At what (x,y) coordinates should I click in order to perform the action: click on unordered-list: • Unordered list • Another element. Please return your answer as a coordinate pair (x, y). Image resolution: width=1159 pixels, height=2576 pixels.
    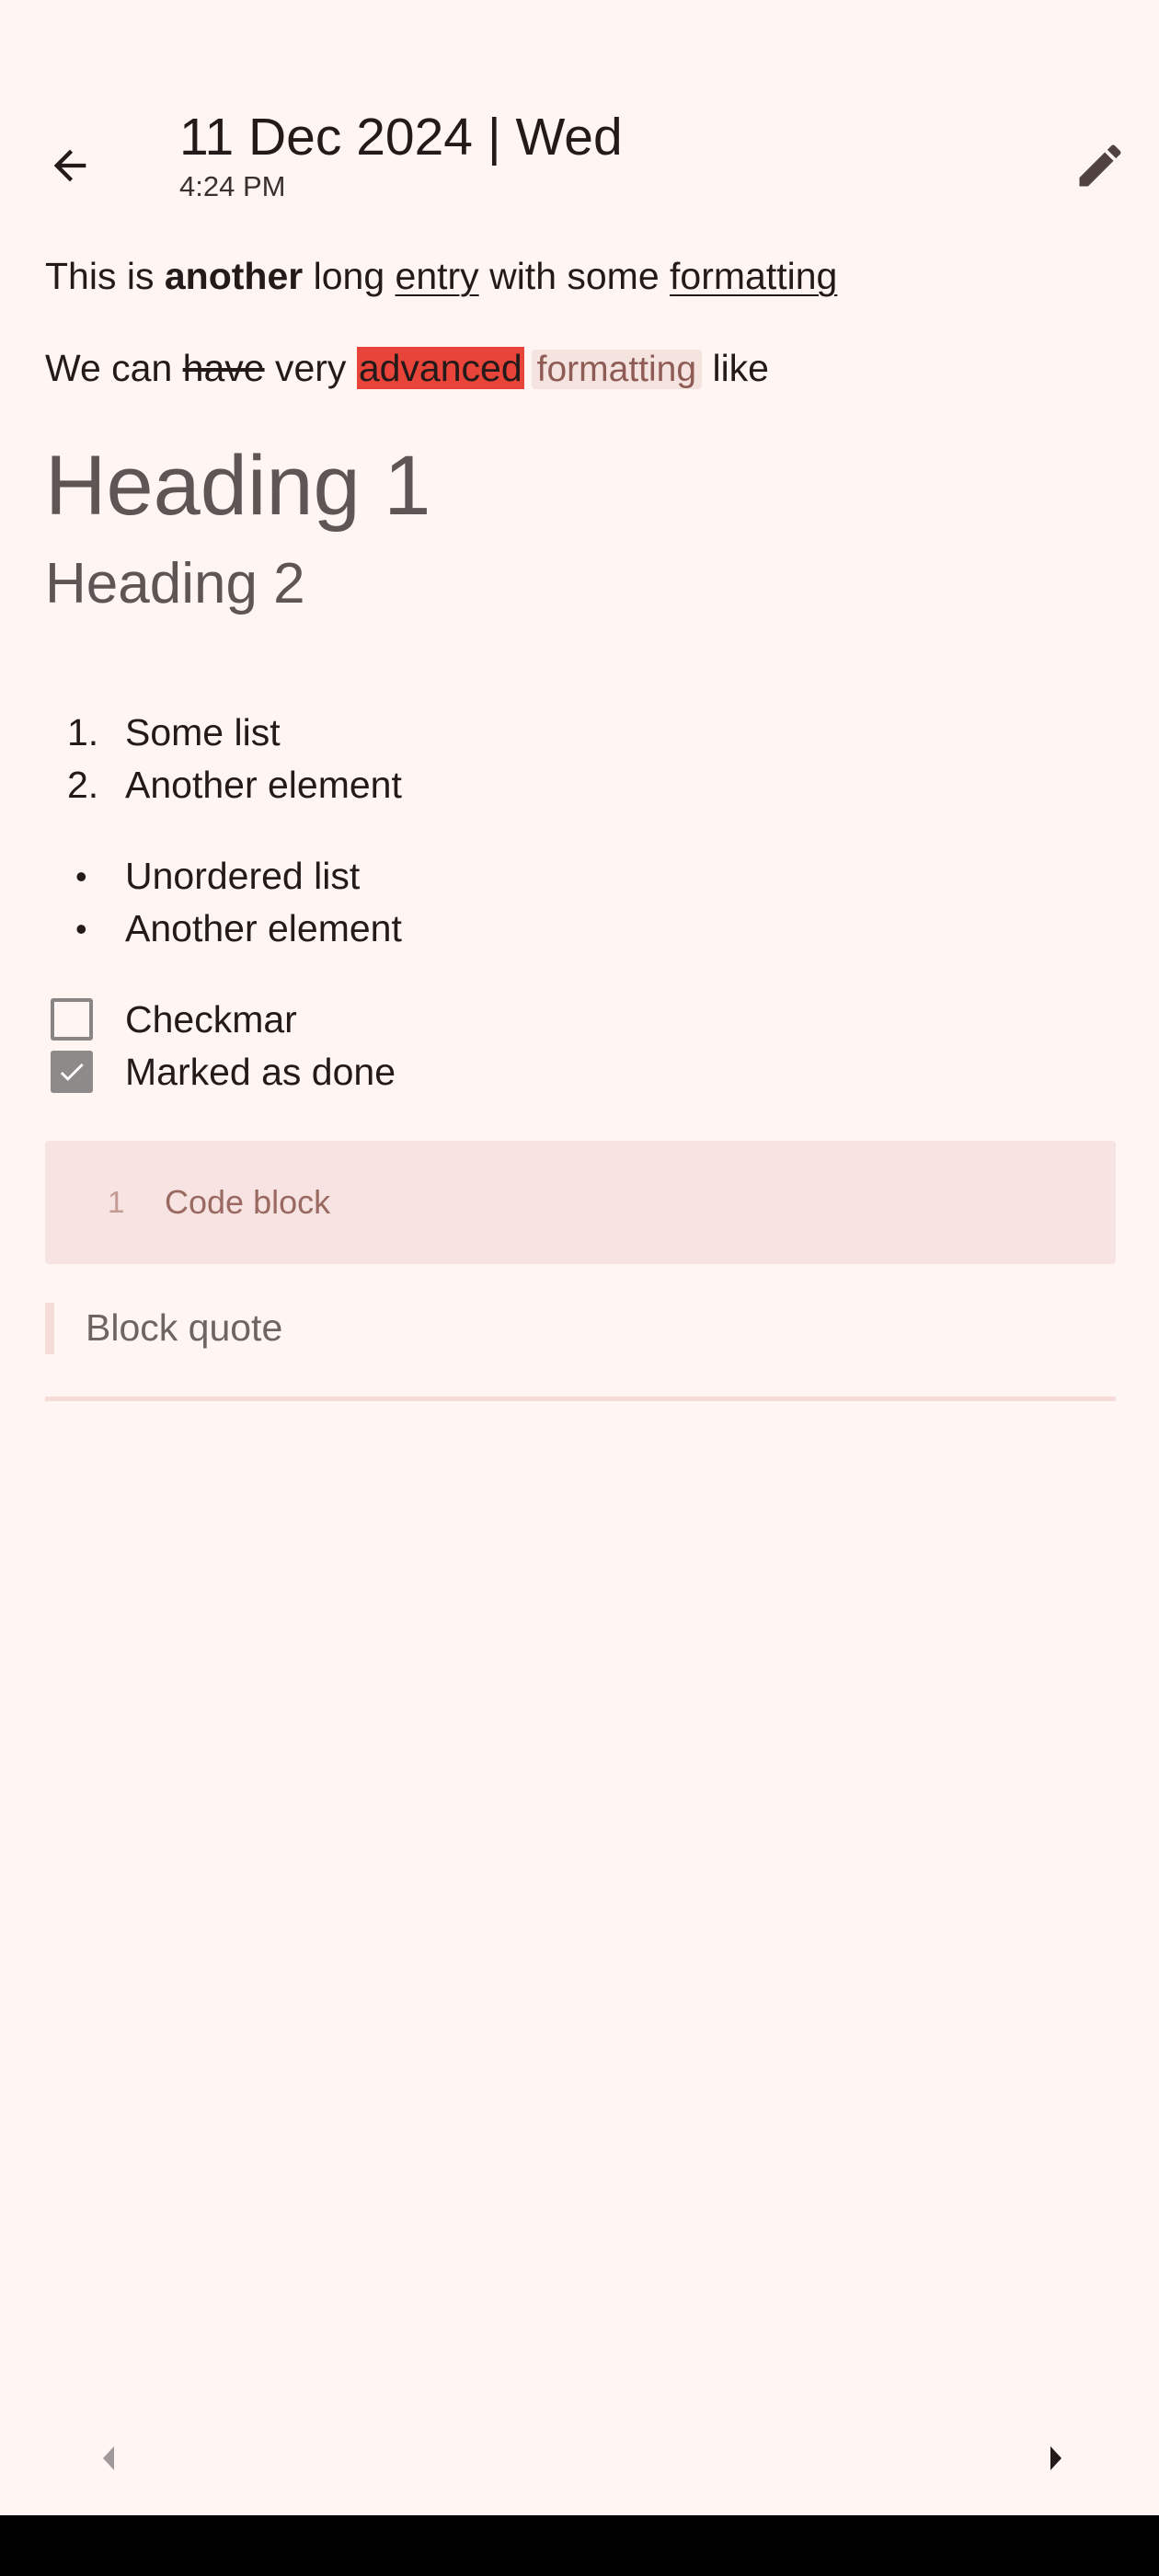
    Looking at the image, I should click on (580, 902).